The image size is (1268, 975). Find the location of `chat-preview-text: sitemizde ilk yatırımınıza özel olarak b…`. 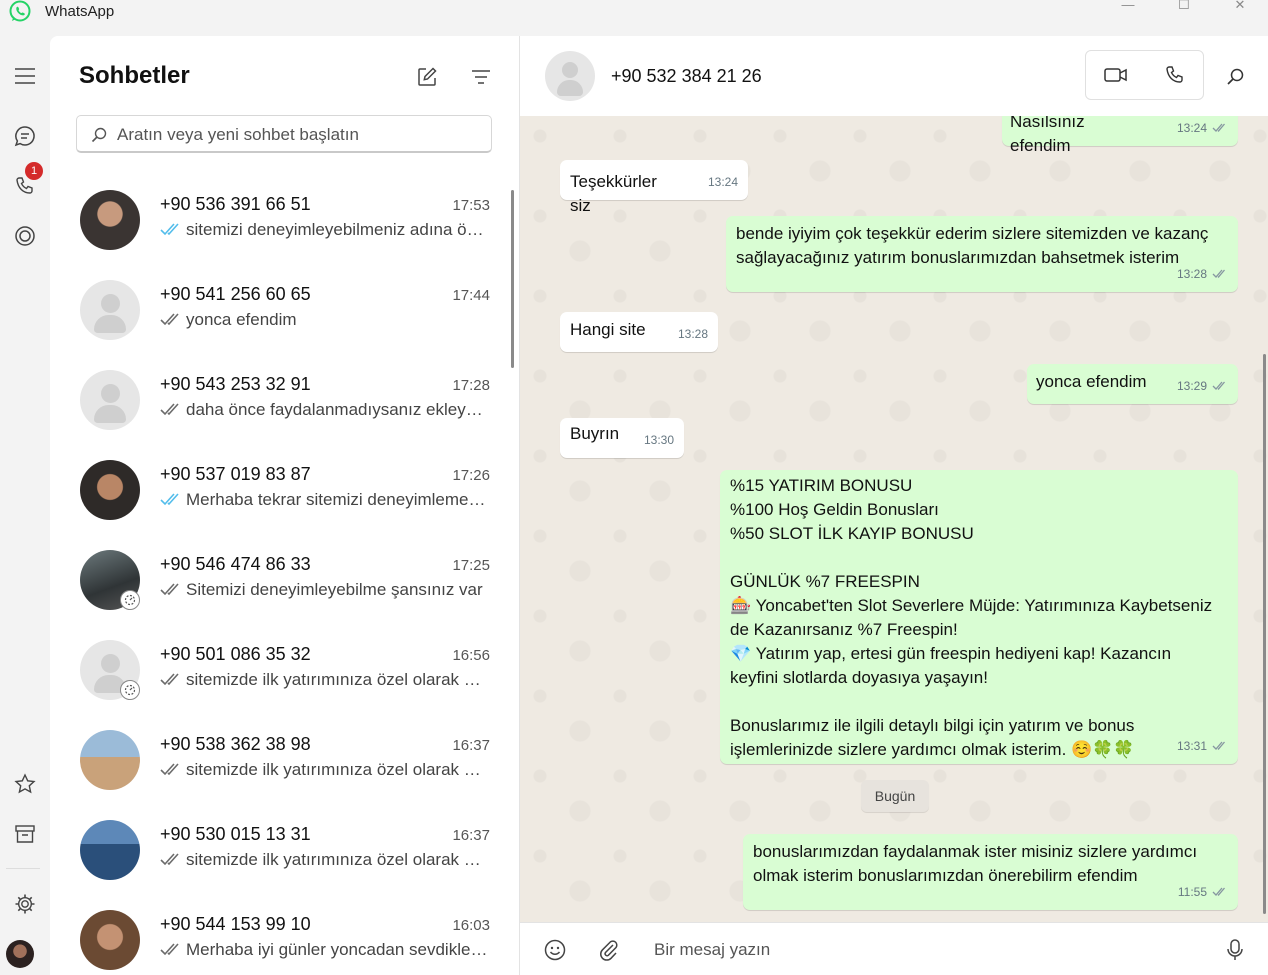

chat-preview-text: sitemizde ilk yatırımınıza özel olarak b… is located at coordinates (338, 679).